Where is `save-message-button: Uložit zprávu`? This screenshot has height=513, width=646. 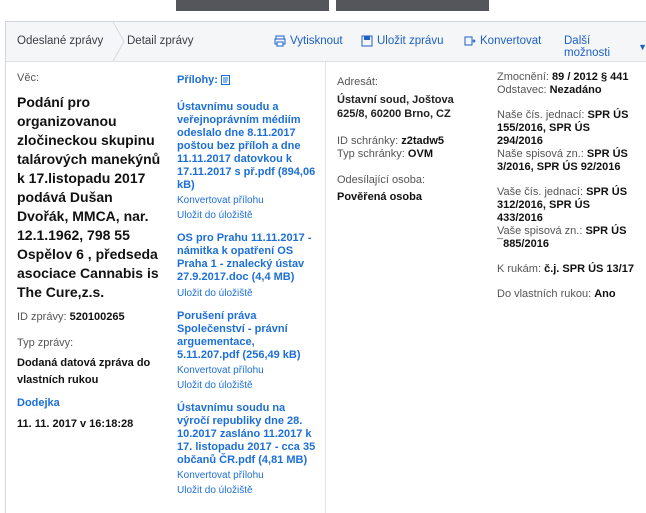
save-message-button: Uložit zprávu is located at coordinates (402, 41).